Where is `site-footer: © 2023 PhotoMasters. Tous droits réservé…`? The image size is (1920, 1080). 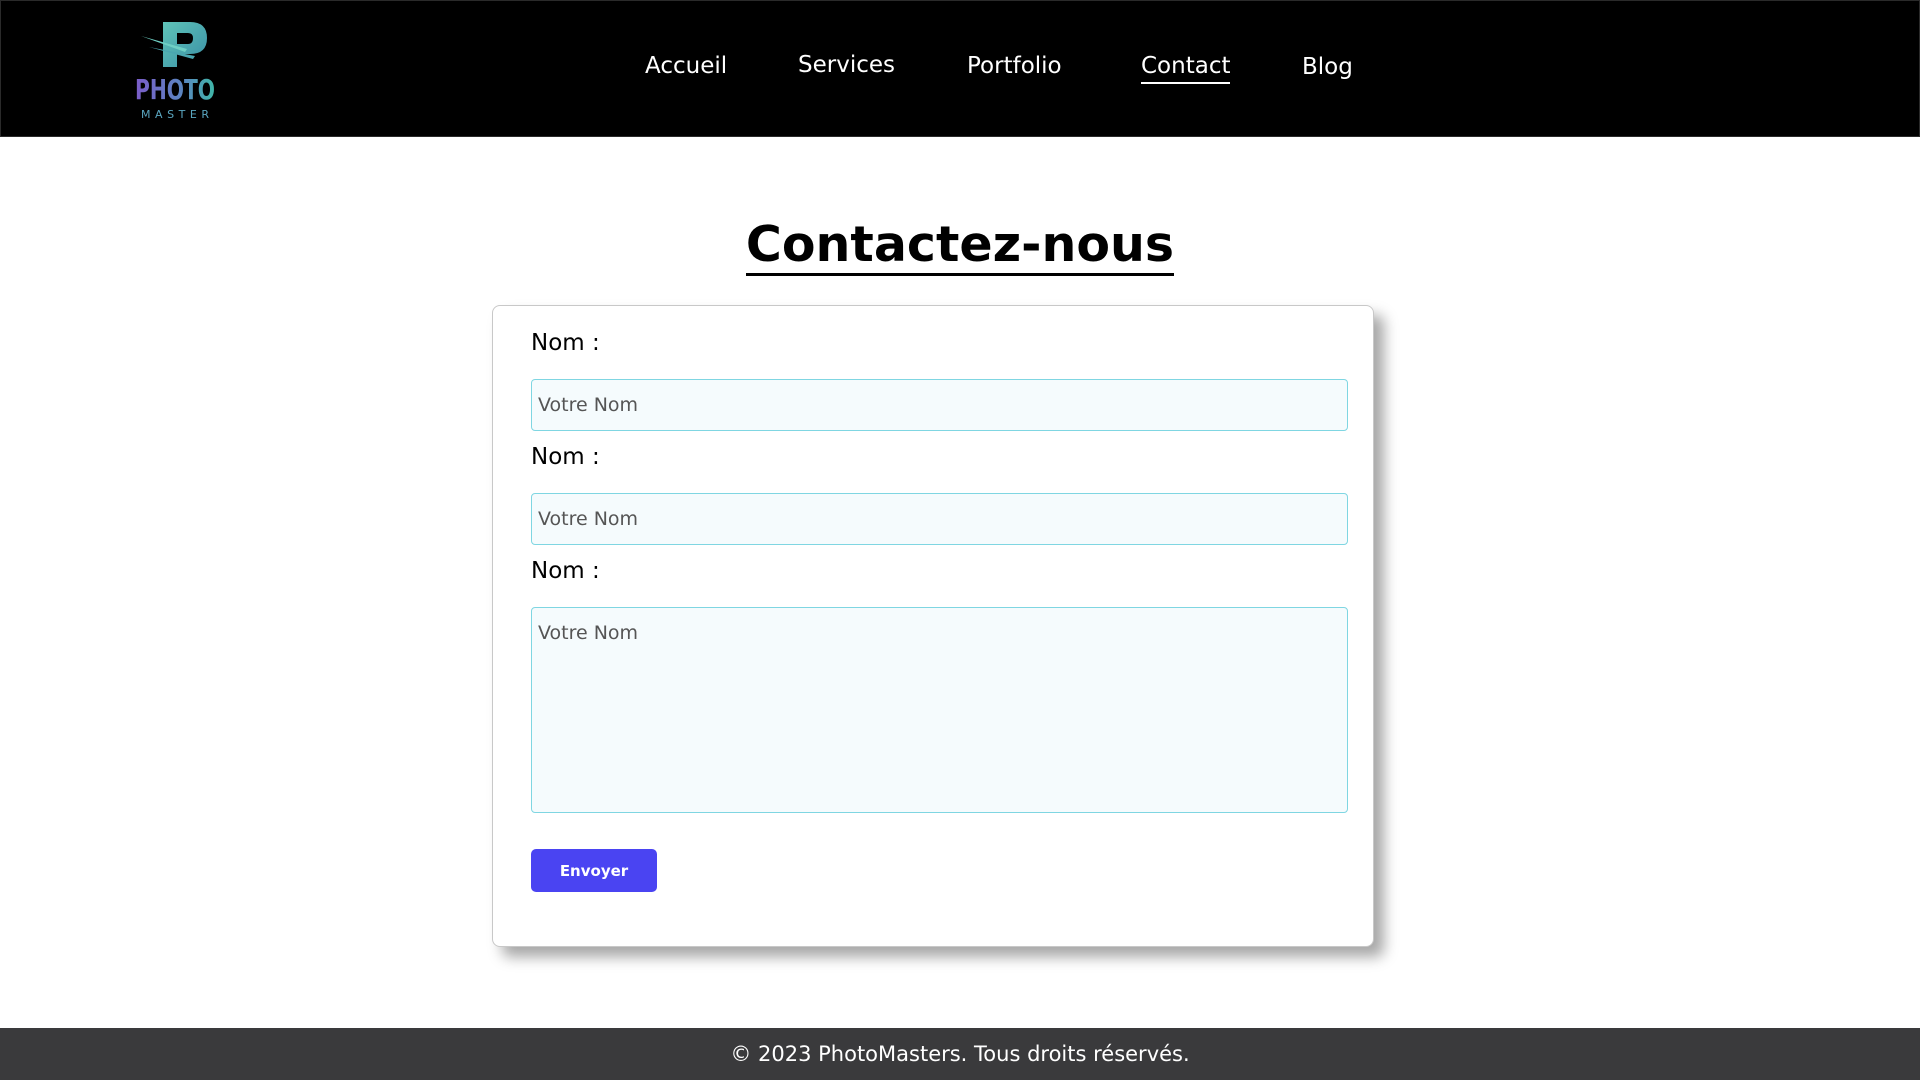
site-footer: © 2023 PhotoMasters. Tous droits réservé… is located at coordinates (960, 1054).